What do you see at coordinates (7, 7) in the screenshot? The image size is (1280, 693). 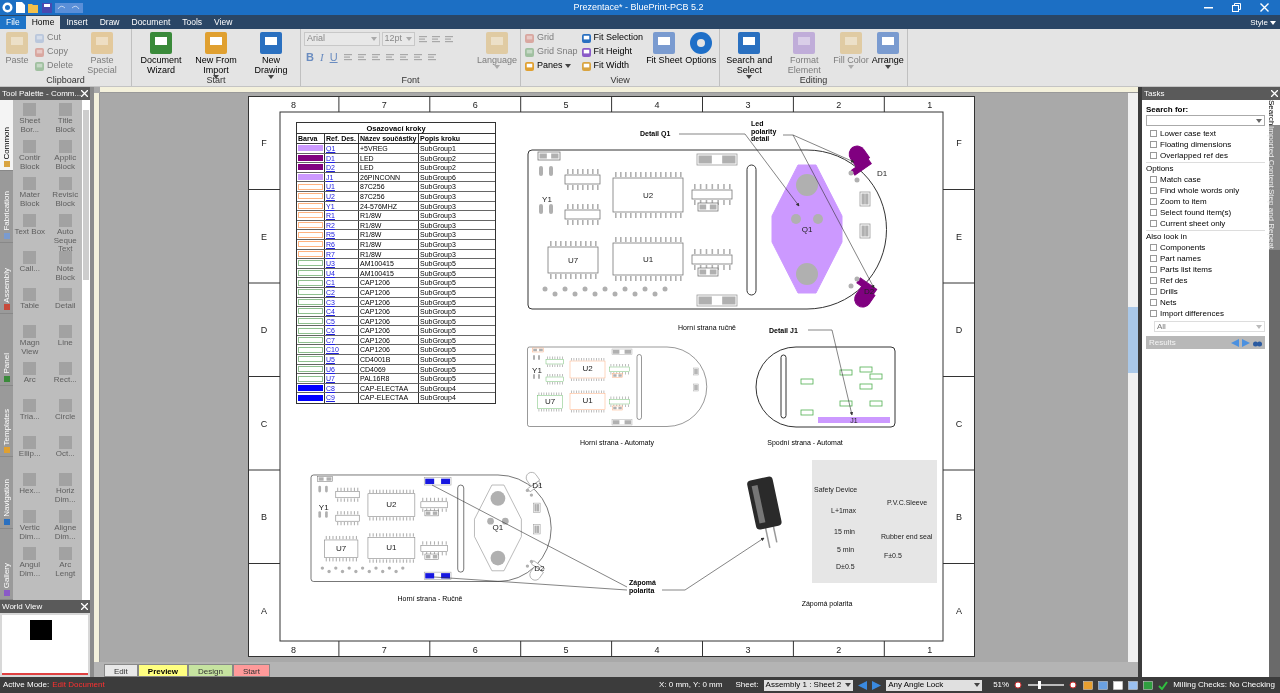 I see `app-icon` at bounding box center [7, 7].